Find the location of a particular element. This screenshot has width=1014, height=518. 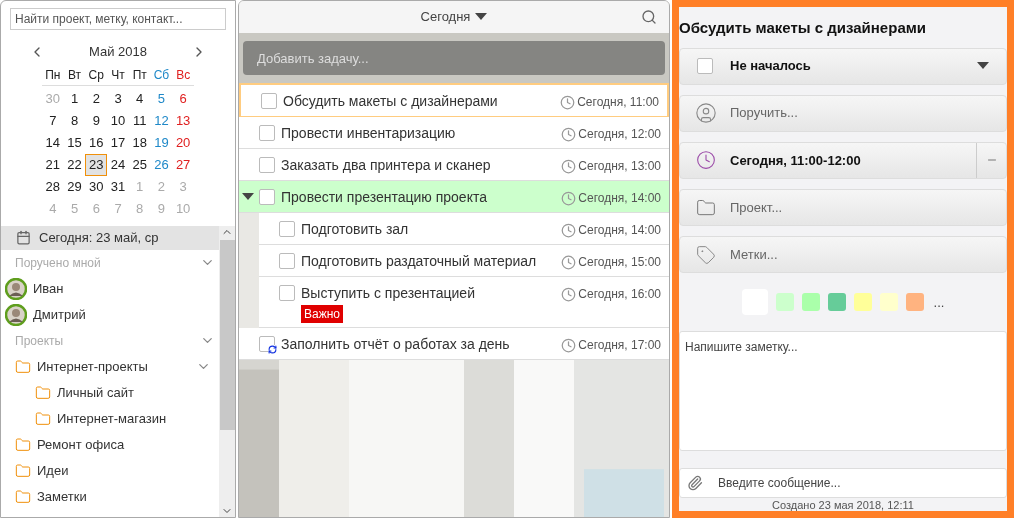

task-row: Заказать два принтера и сканер Сегодня, 13:00 is located at coordinates (454, 165).